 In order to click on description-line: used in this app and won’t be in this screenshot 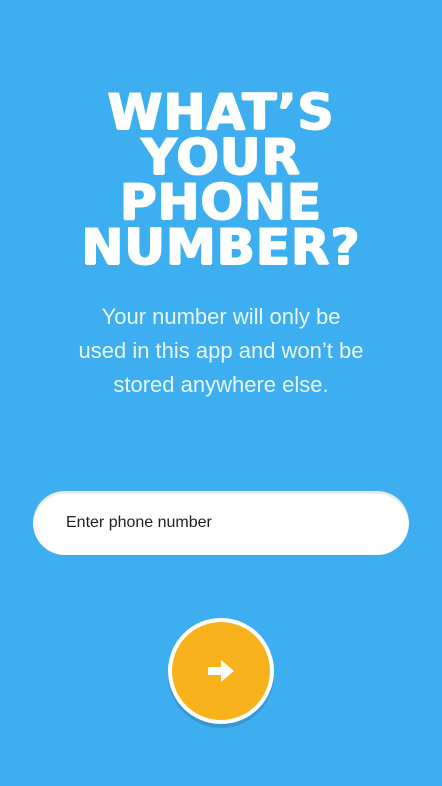, I will do `click(221, 350)`.